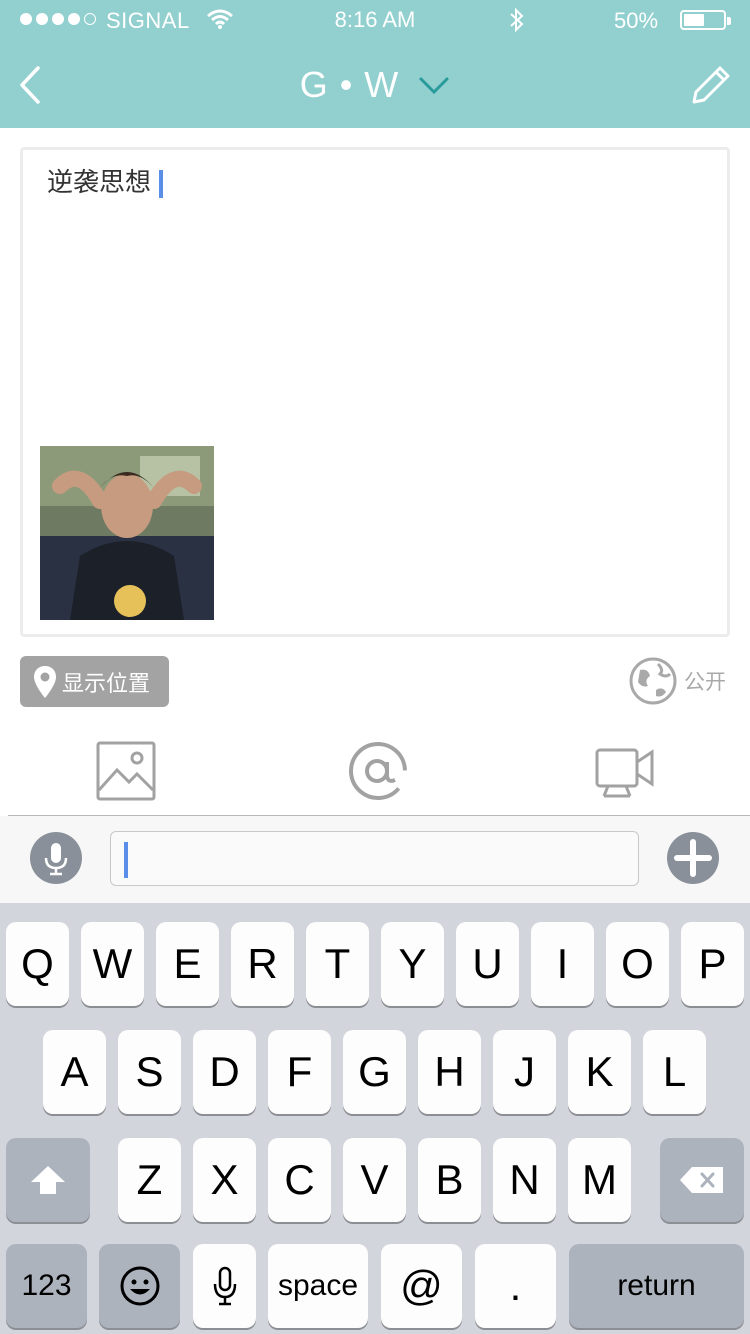  What do you see at coordinates (449, 1180) in the screenshot?
I see `key-b: B` at bounding box center [449, 1180].